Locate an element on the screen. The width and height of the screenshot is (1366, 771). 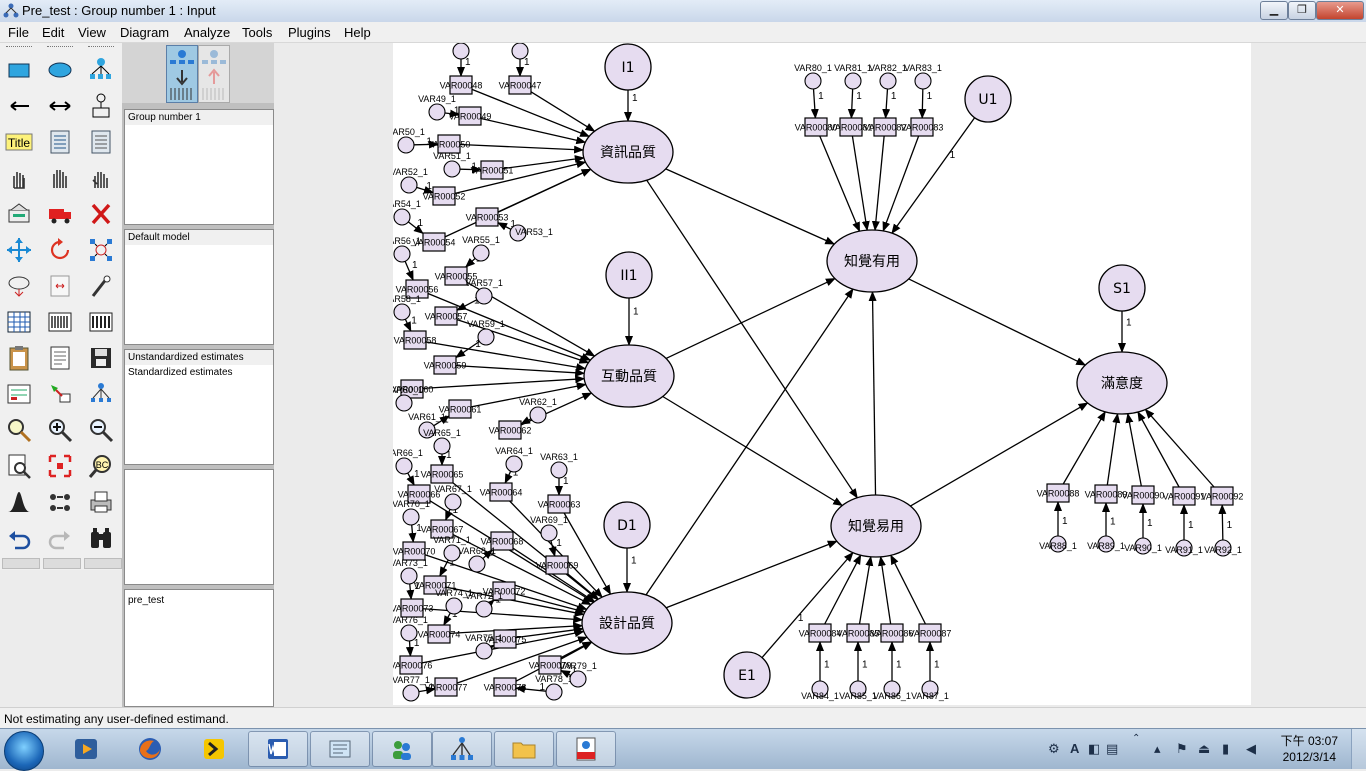
save-icon is located at coordinates (101, 358).